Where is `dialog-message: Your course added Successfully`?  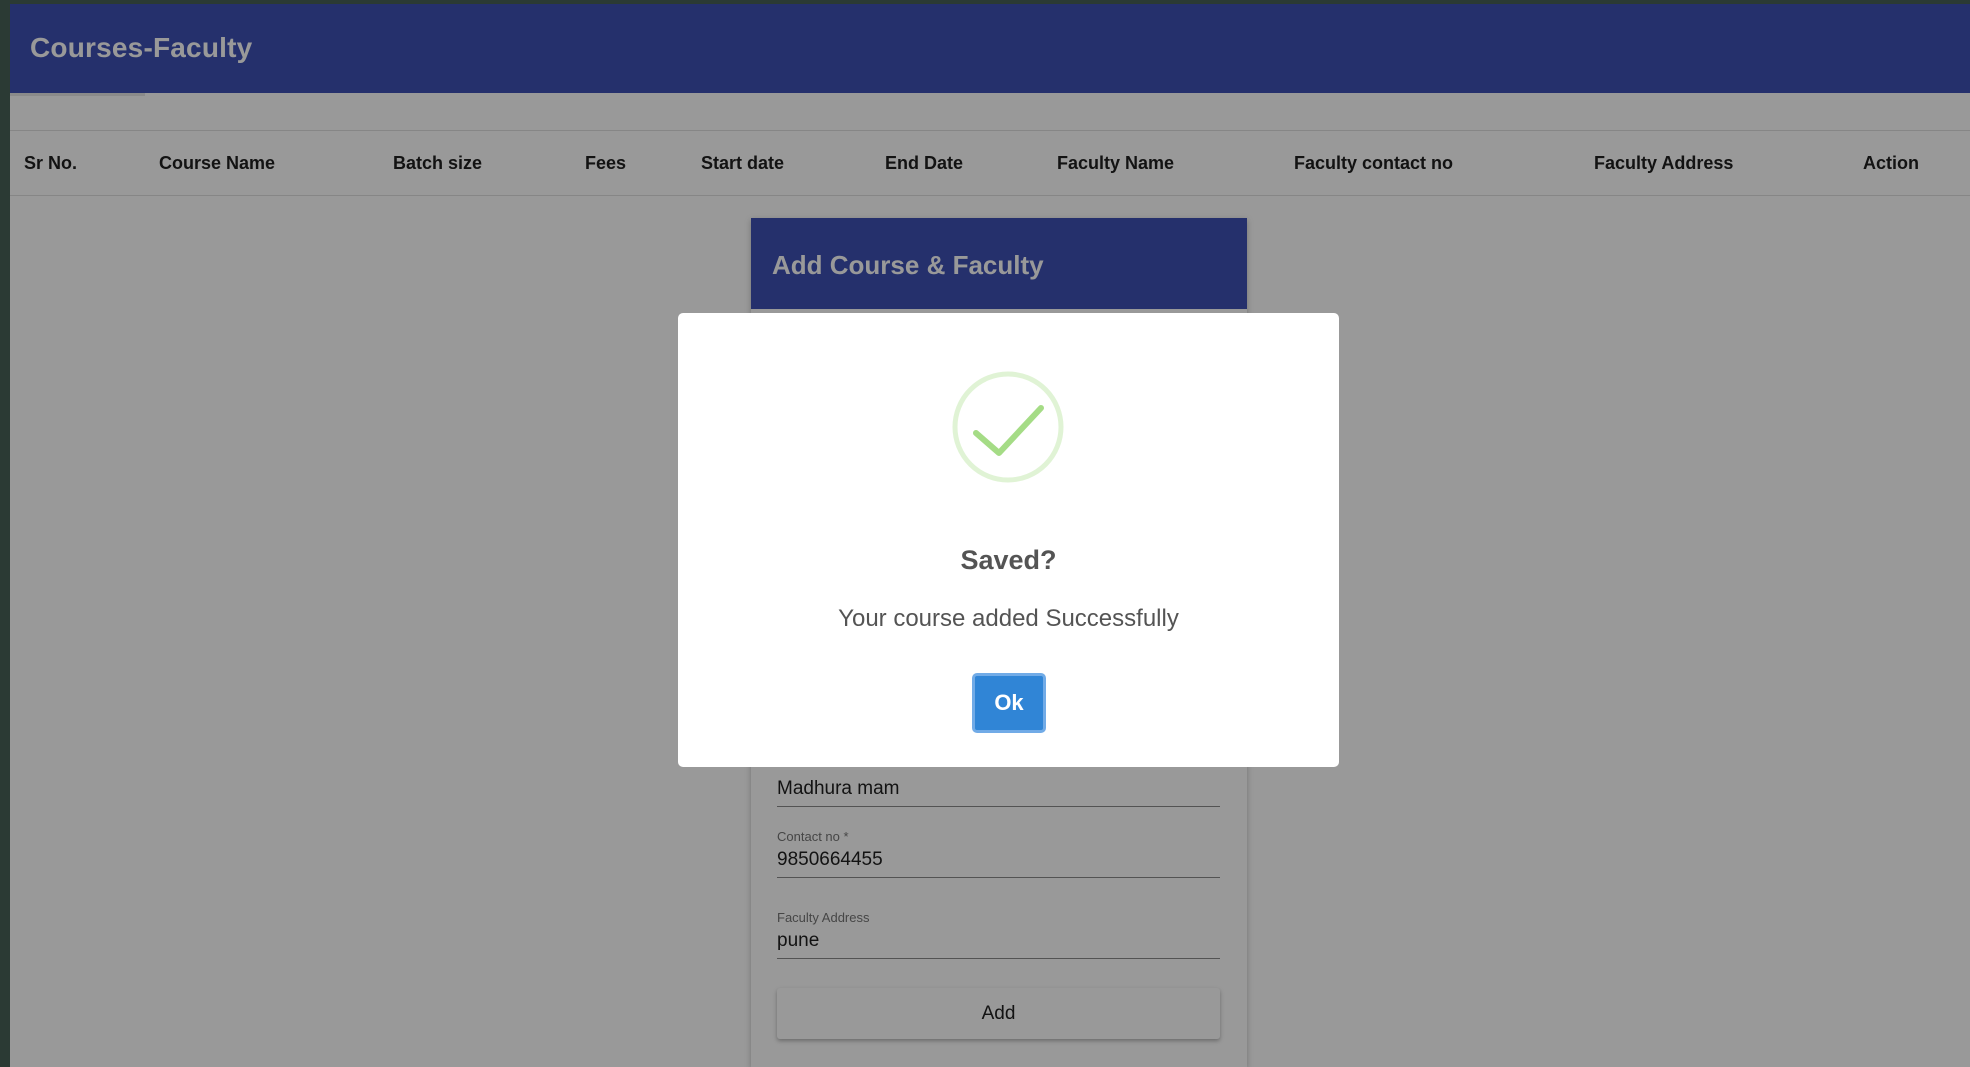
dialog-message: Your course added Successfully is located at coordinates (1008, 618).